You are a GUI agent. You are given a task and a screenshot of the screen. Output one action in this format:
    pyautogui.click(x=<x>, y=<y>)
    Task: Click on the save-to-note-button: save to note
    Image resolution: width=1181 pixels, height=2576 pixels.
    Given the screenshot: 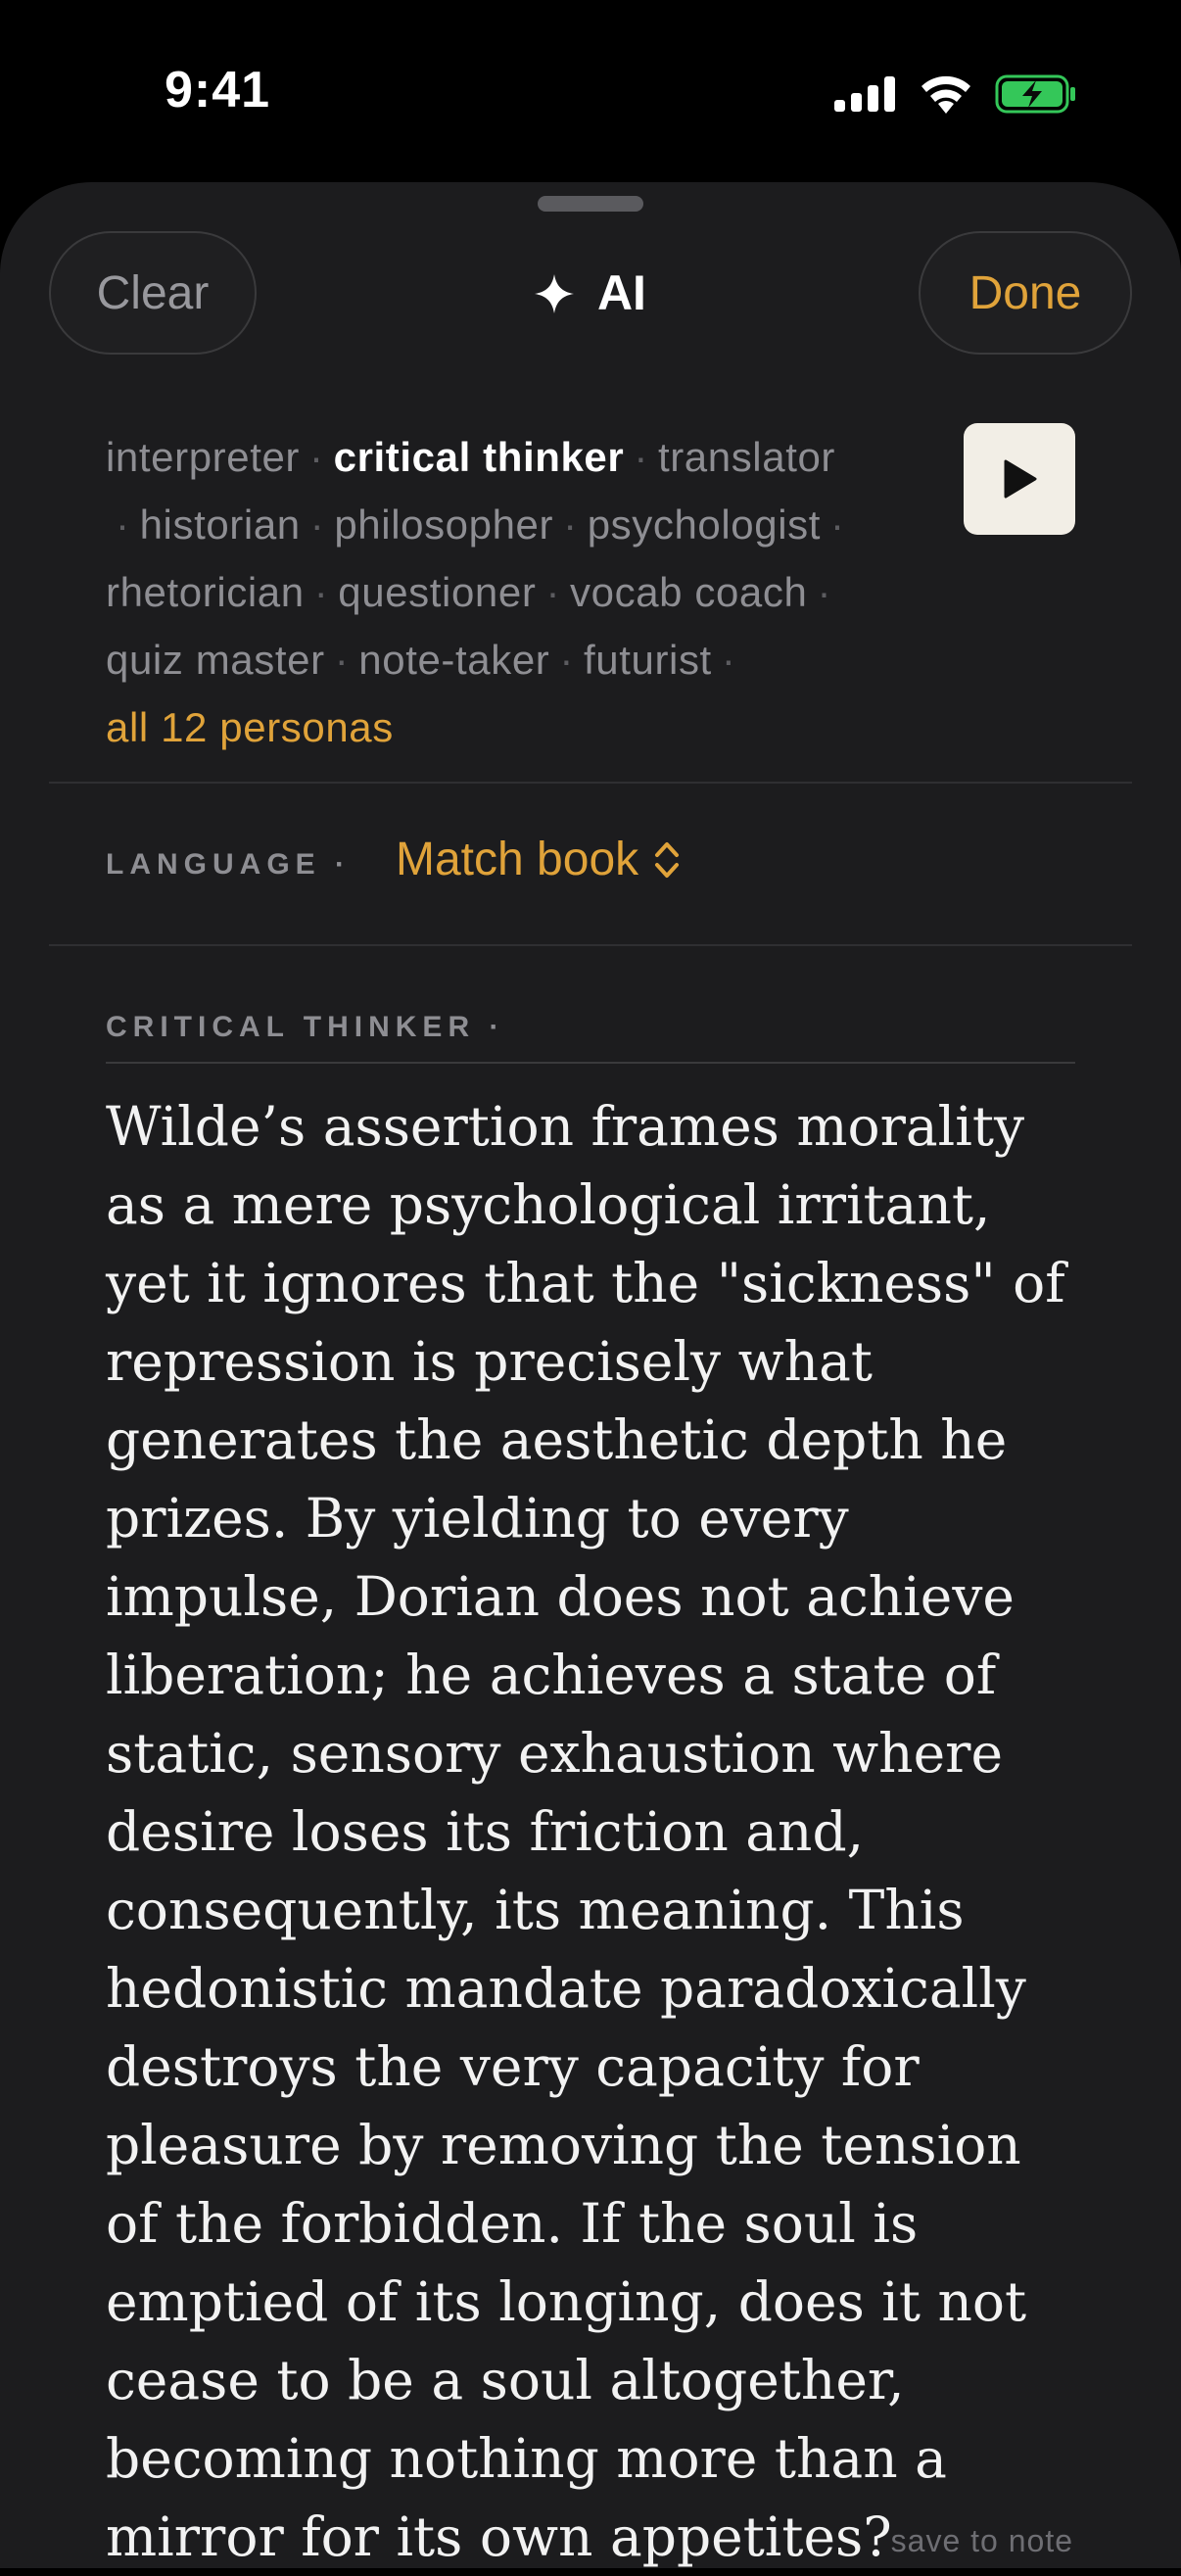 What is the action you would take?
    pyautogui.click(x=982, y=2541)
    